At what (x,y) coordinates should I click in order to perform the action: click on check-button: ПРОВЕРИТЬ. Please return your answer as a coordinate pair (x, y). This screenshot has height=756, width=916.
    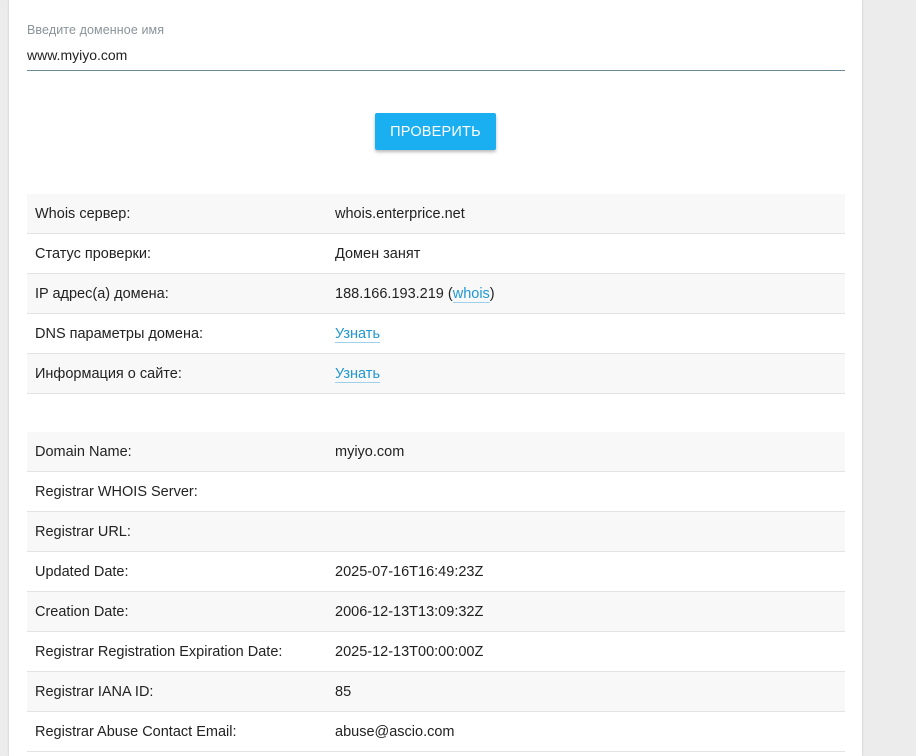
    Looking at the image, I should click on (435, 131).